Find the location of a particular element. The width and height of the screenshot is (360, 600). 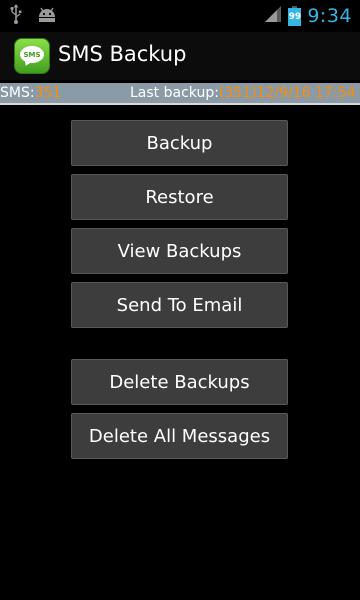

last-backup-value: (351)12/9/16 17:54 is located at coordinates (287, 93).